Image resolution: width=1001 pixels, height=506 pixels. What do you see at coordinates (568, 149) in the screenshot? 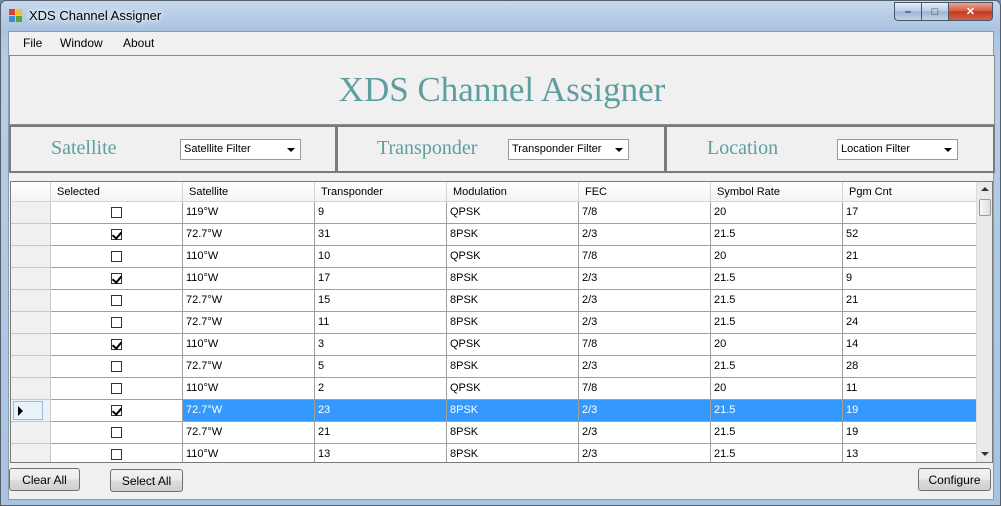
I see `transponder-filter-dropdown: Transponder Filter` at bounding box center [568, 149].